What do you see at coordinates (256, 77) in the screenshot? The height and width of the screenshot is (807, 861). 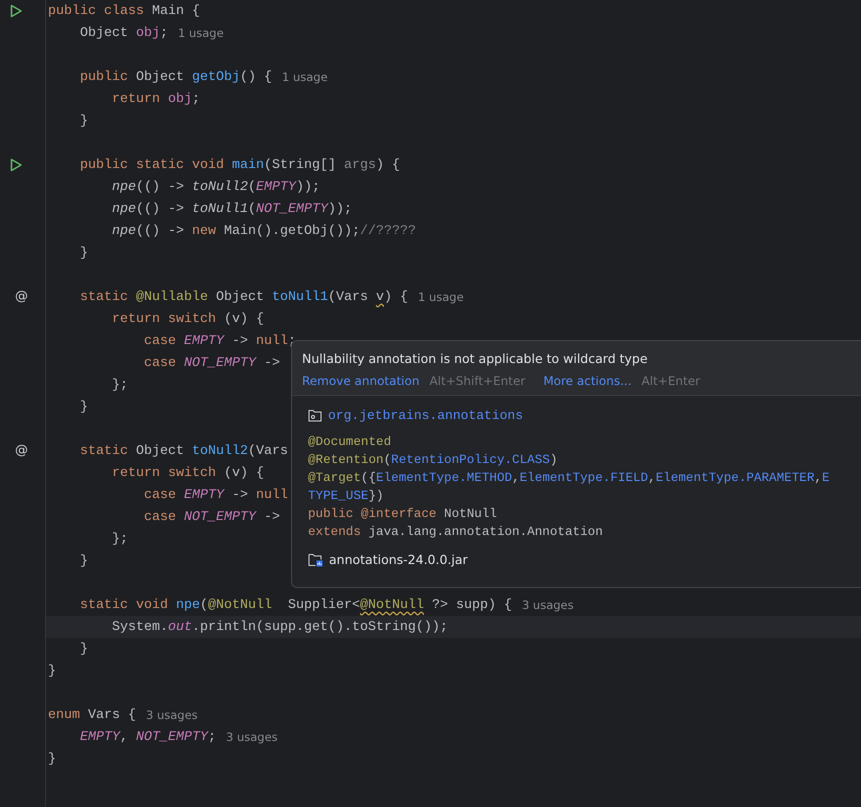 I see `code-text: () {` at bounding box center [256, 77].